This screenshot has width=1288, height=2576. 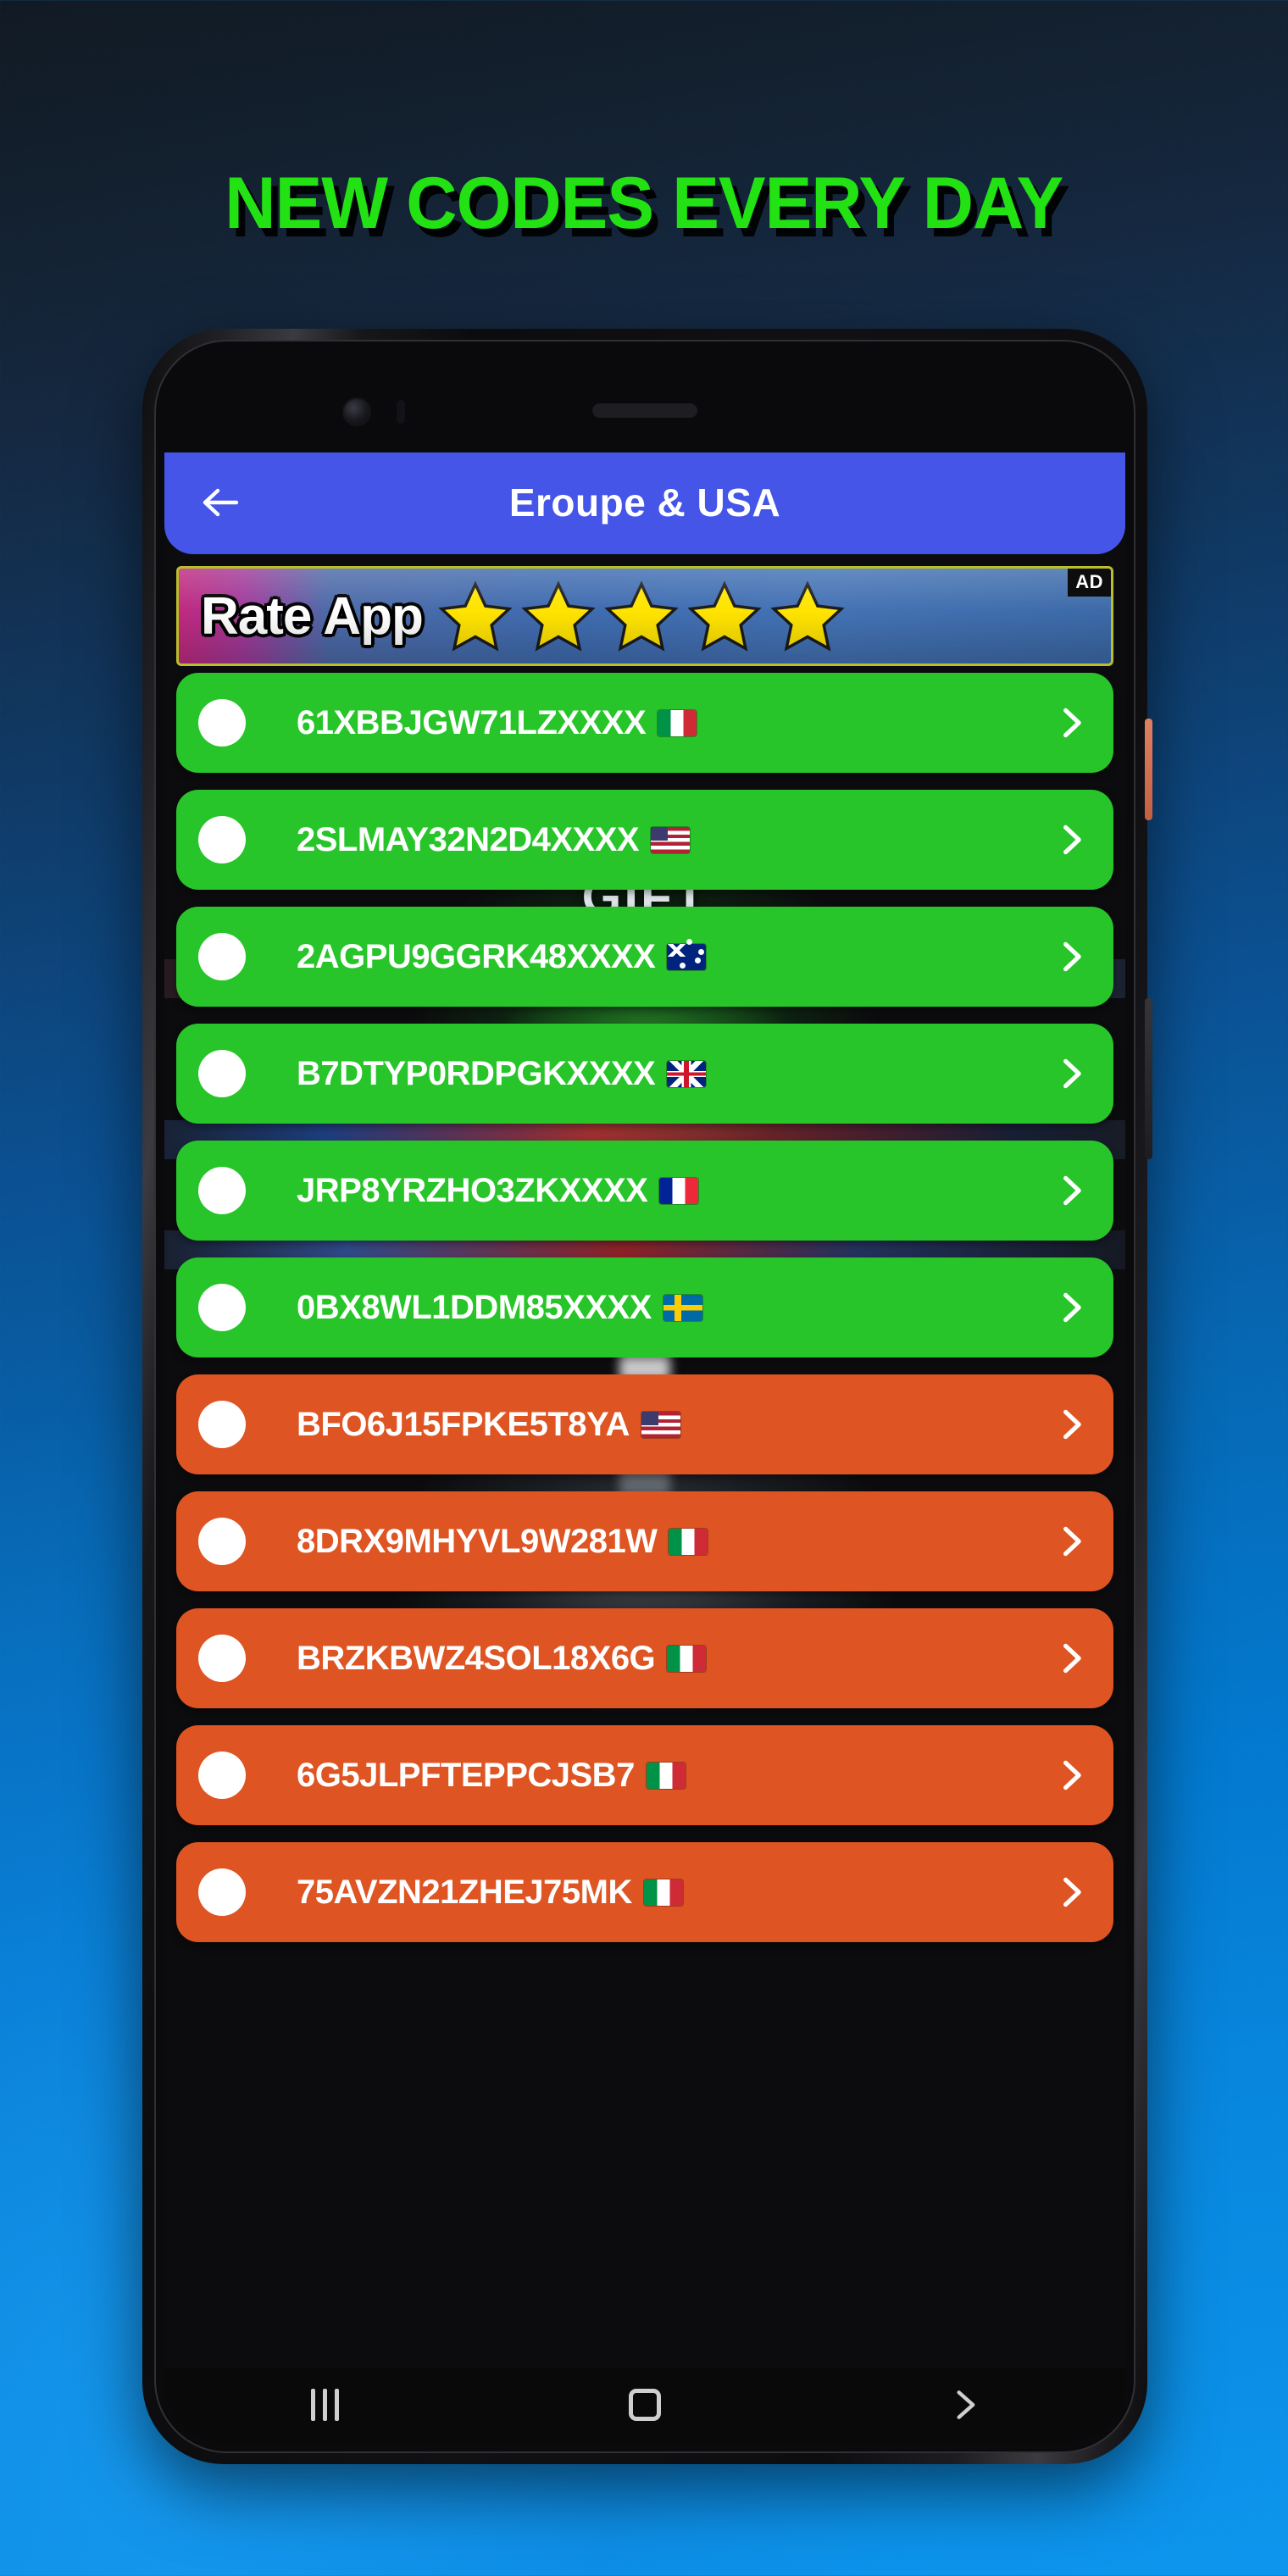 I want to click on proximity-sensor-icon, so click(x=401, y=412).